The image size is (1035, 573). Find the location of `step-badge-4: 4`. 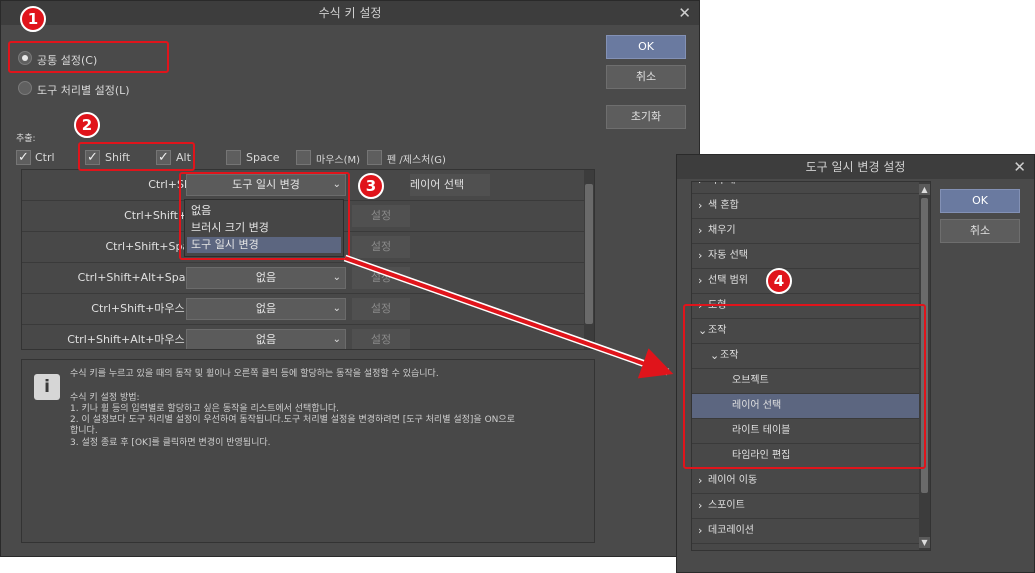

step-badge-4: 4 is located at coordinates (779, 281).